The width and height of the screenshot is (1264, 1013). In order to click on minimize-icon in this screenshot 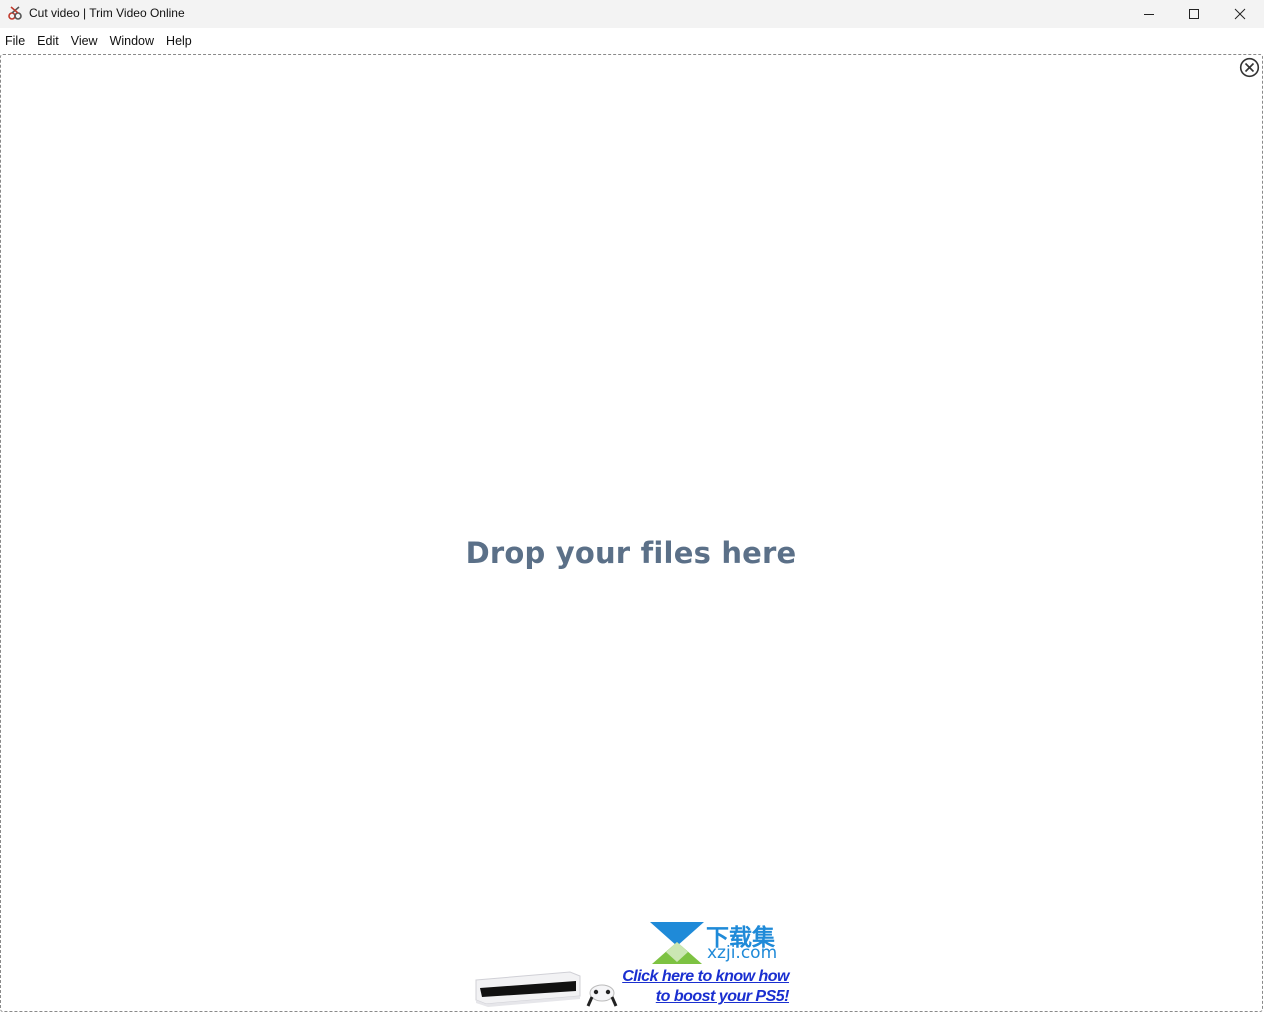, I will do `click(1149, 14)`.